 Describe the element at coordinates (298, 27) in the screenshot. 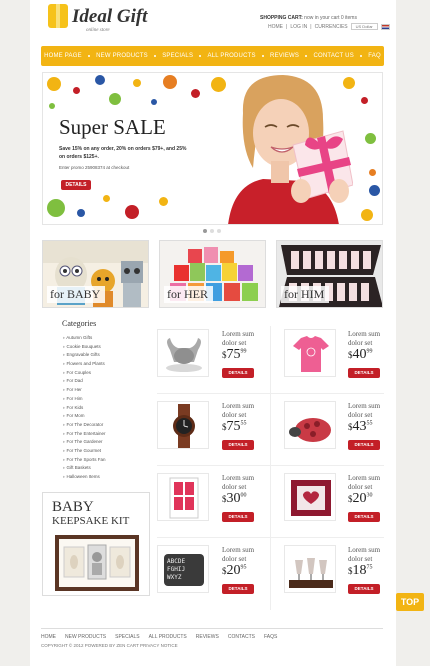

I see `top-link-login: LOG IN` at that location.